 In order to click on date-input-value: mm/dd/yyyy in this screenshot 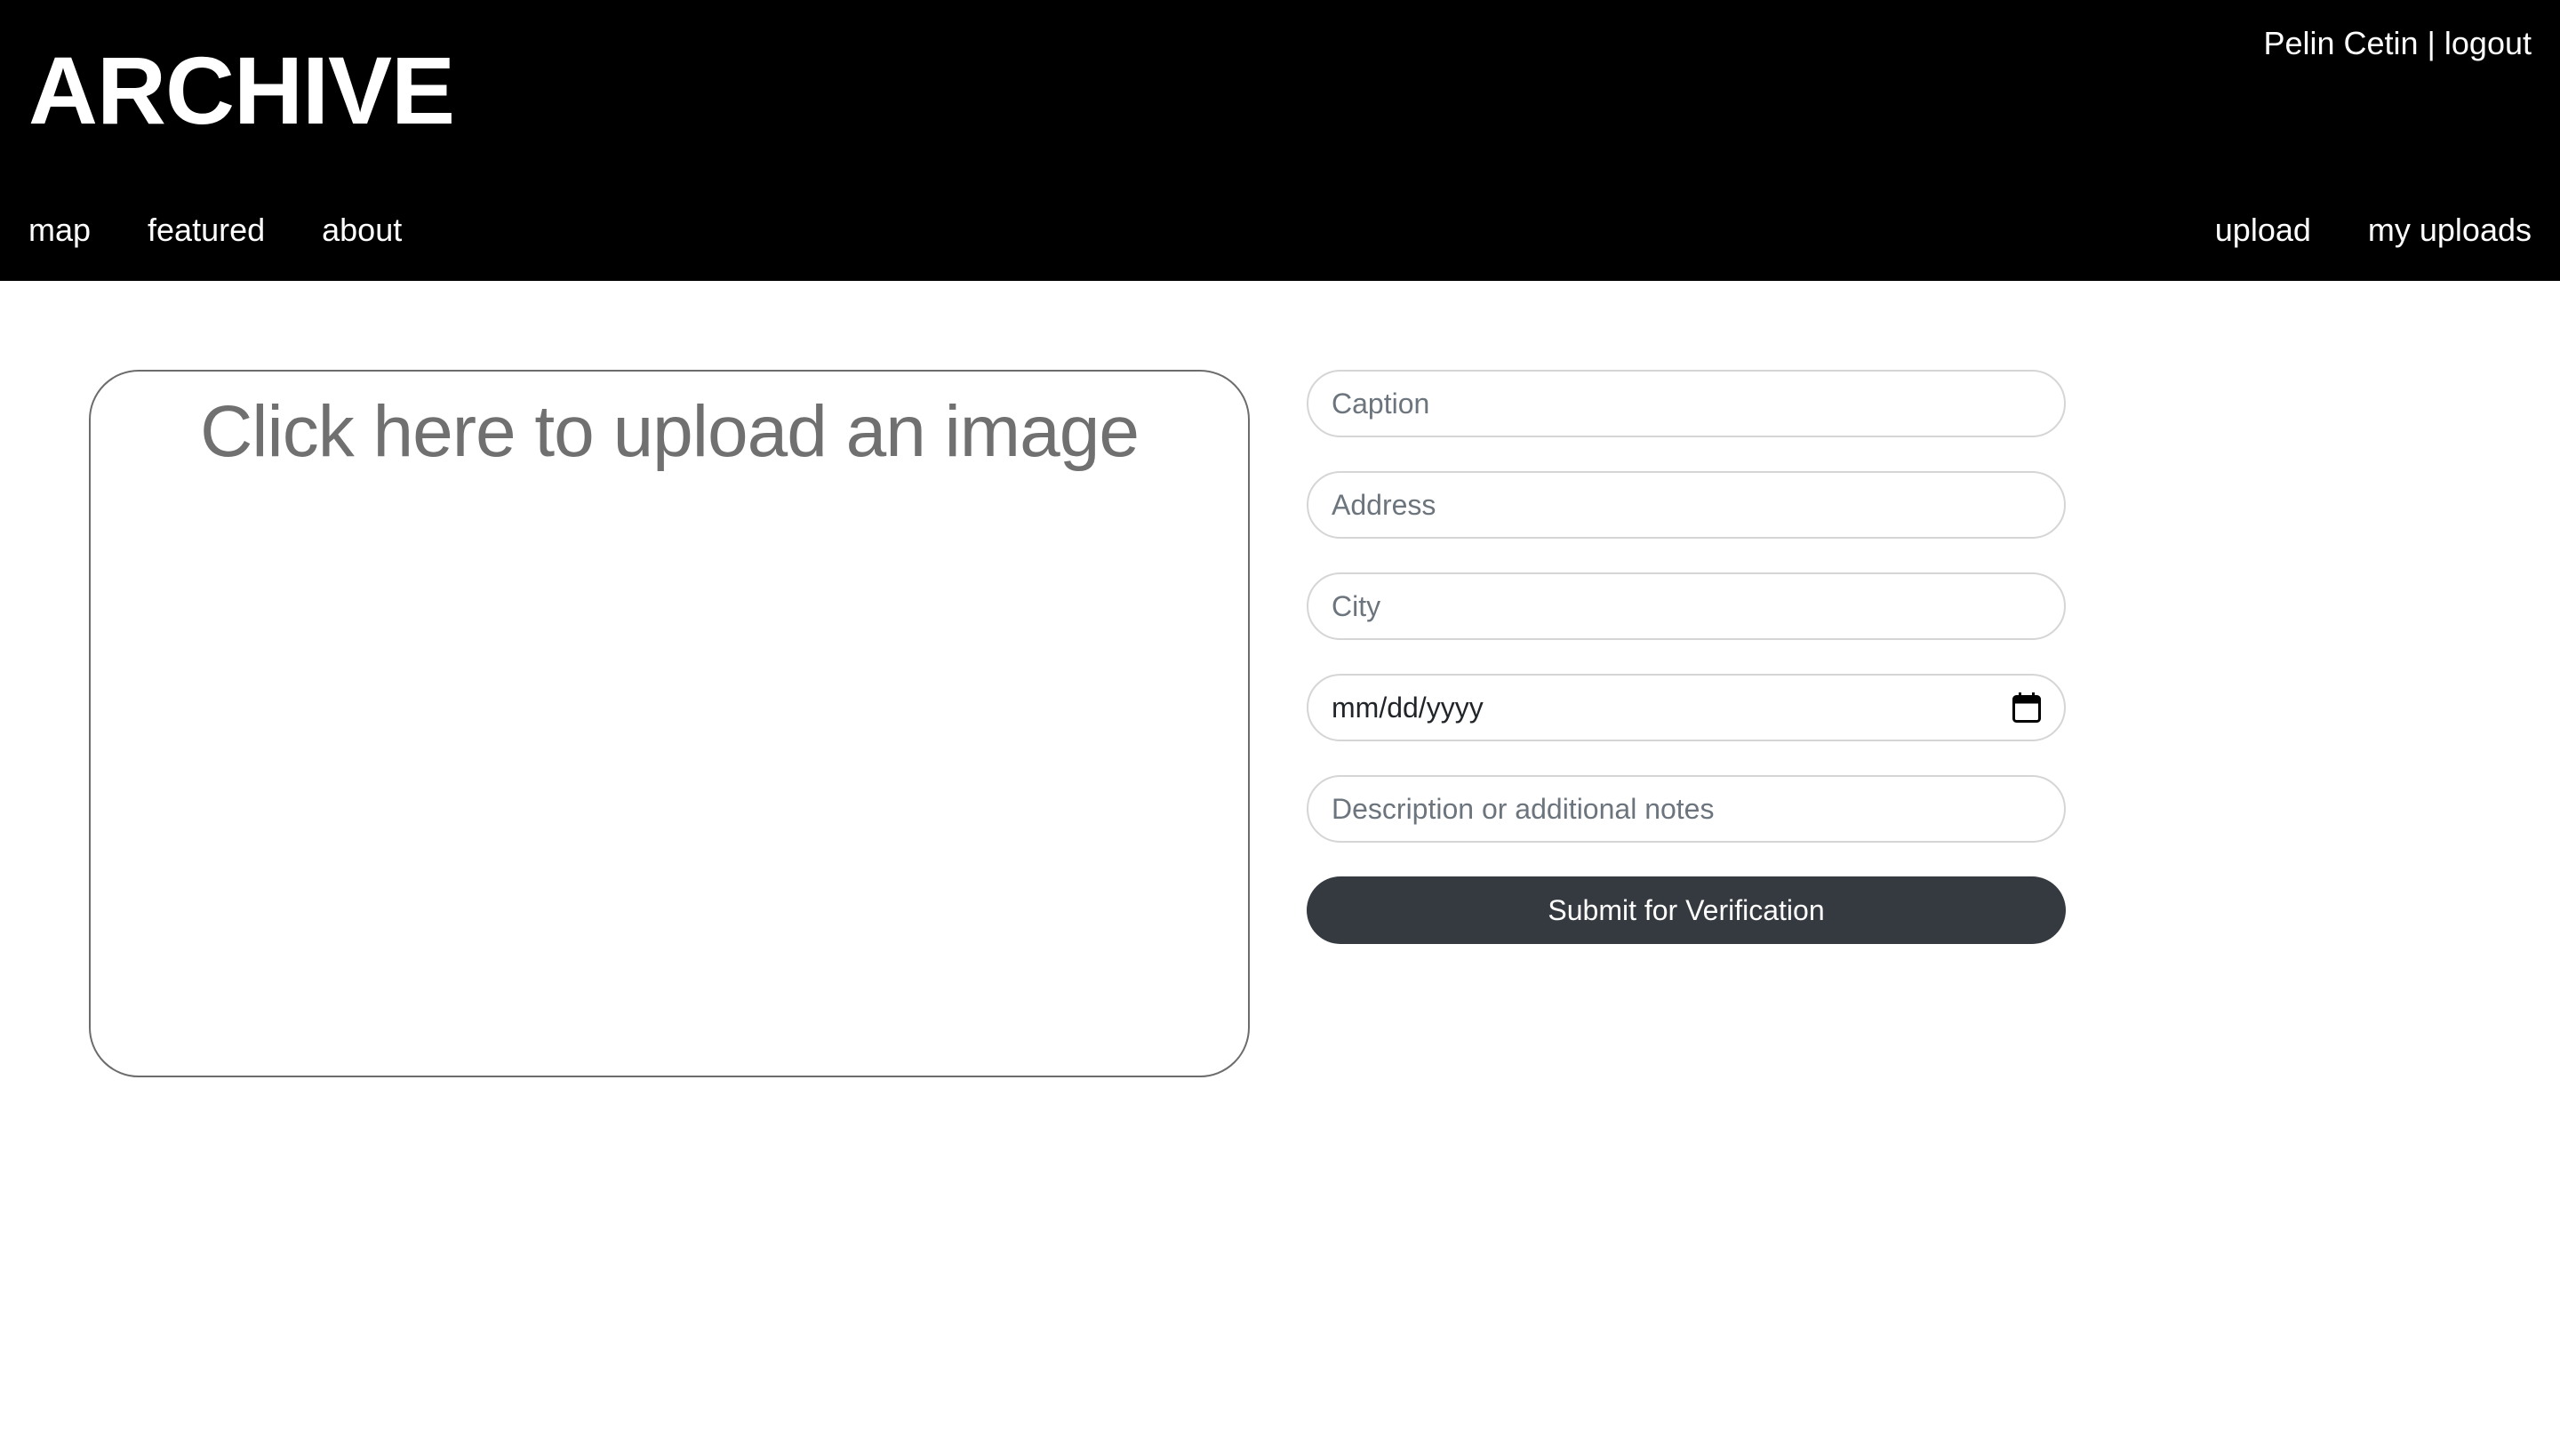, I will do `click(1408, 707)`.